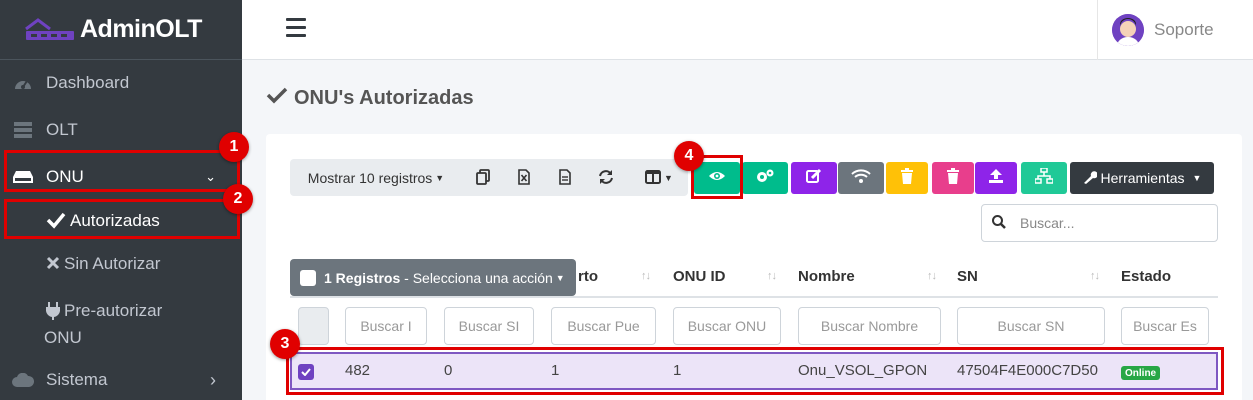 This screenshot has height=400, width=1253. I want to click on sidebar-subitem-label-line2: ONU, so click(63, 337).